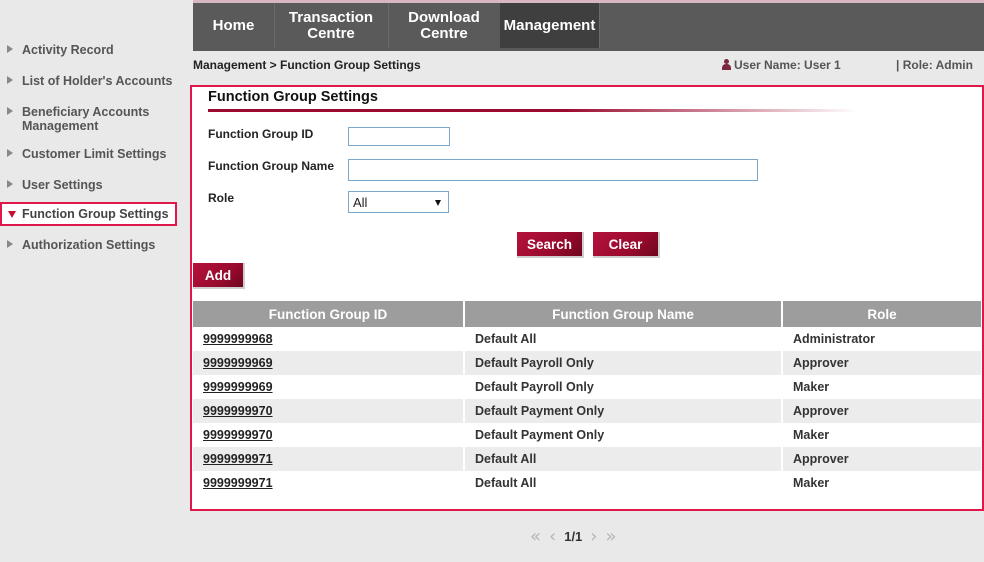 Image resolution: width=984 pixels, height=562 pixels. What do you see at coordinates (94, 154) in the screenshot?
I see `sidebar-item-label: Customer Limit Settings` at bounding box center [94, 154].